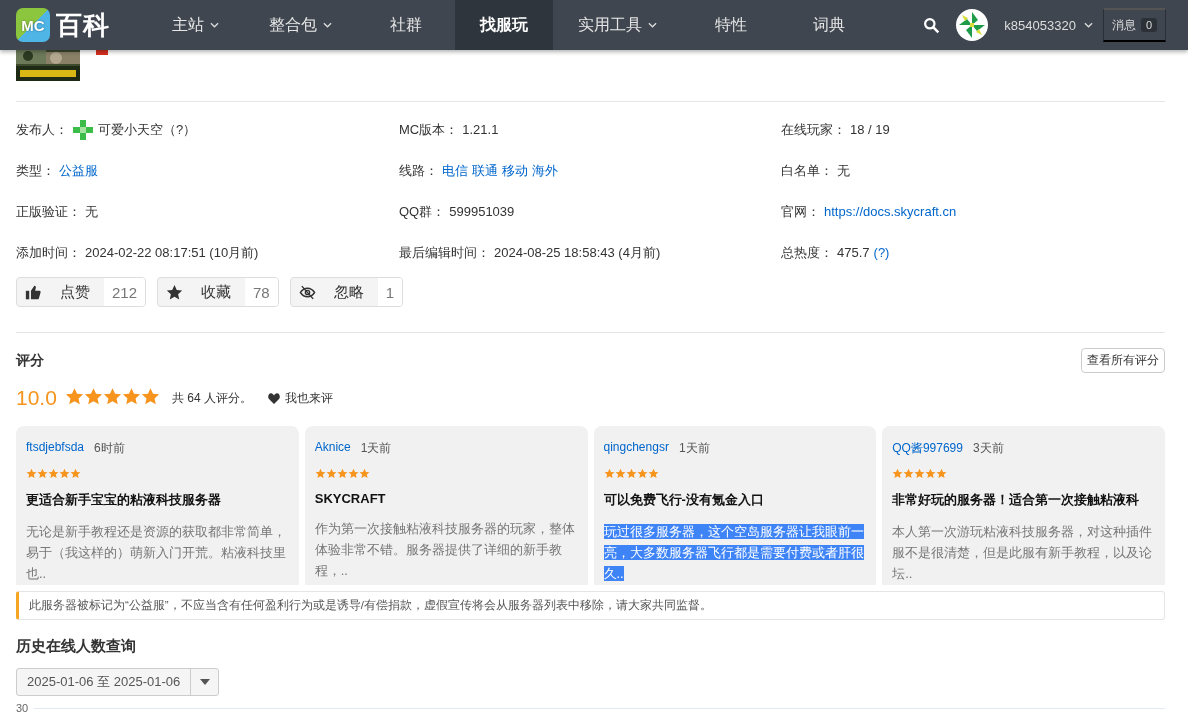 The width and height of the screenshot is (1188, 722). What do you see at coordinates (734, 553) in the screenshot?
I see `review-text: 玩过很多服务器，这个空岛服务器让我眼前一亮，大多数服务器飞行都是需要付费或者肝很久..` at bounding box center [734, 553].